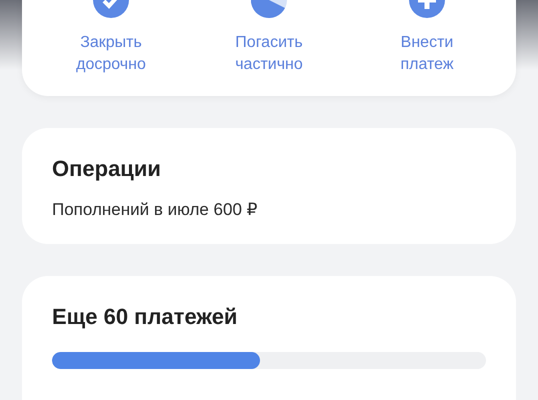 Image resolution: width=538 pixels, height=400 pixels. I want to click on action-button: Погасить частично, so click(269, 54).